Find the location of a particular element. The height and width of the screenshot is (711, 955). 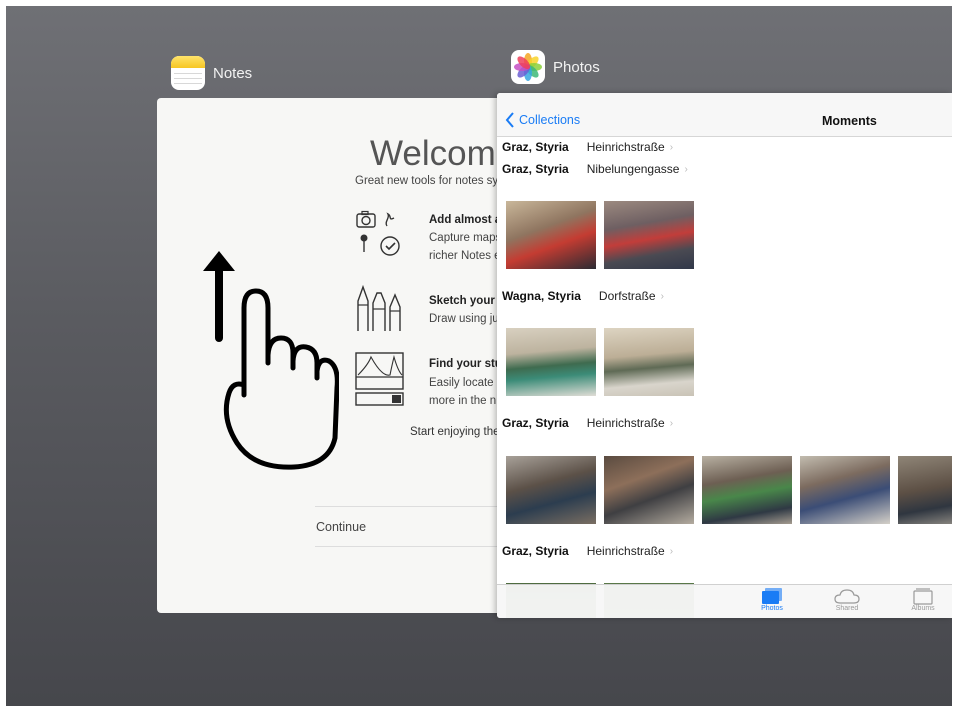

moment-header: Graz, Styria Nibelungengasse › is located at coordinates (595, 169).